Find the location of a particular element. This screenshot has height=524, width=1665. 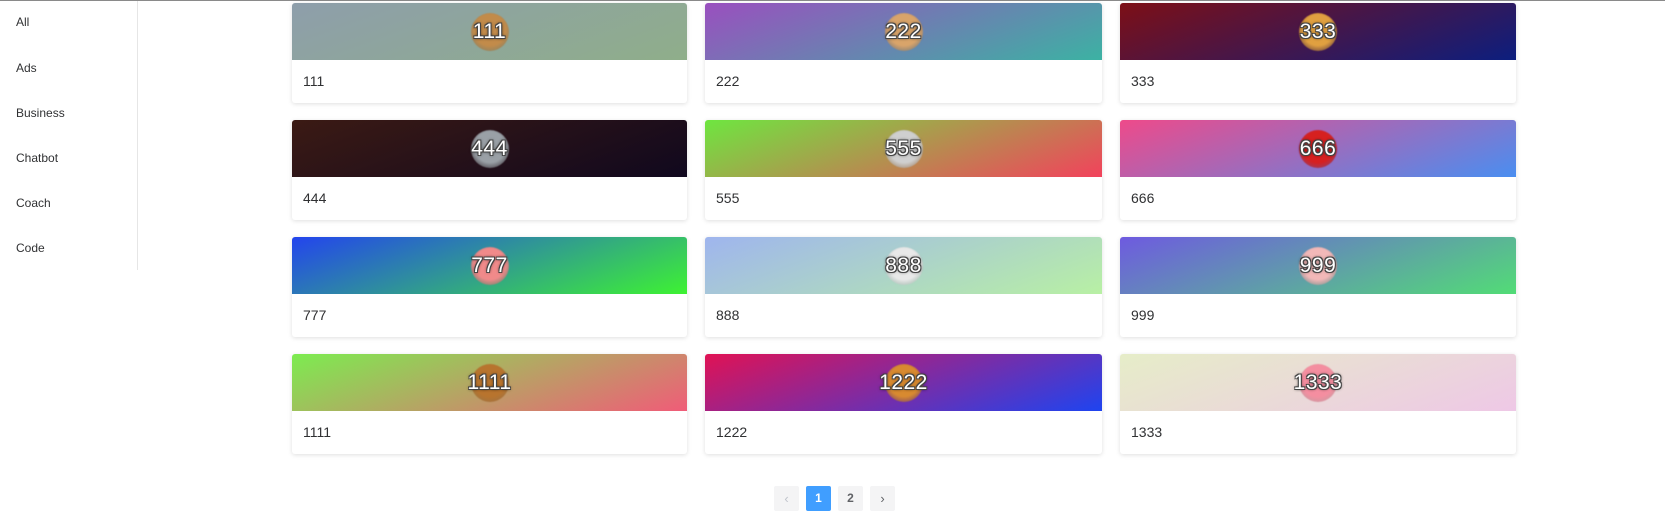

bot-card: 1111 1111 is located at coordinates (489, 404).